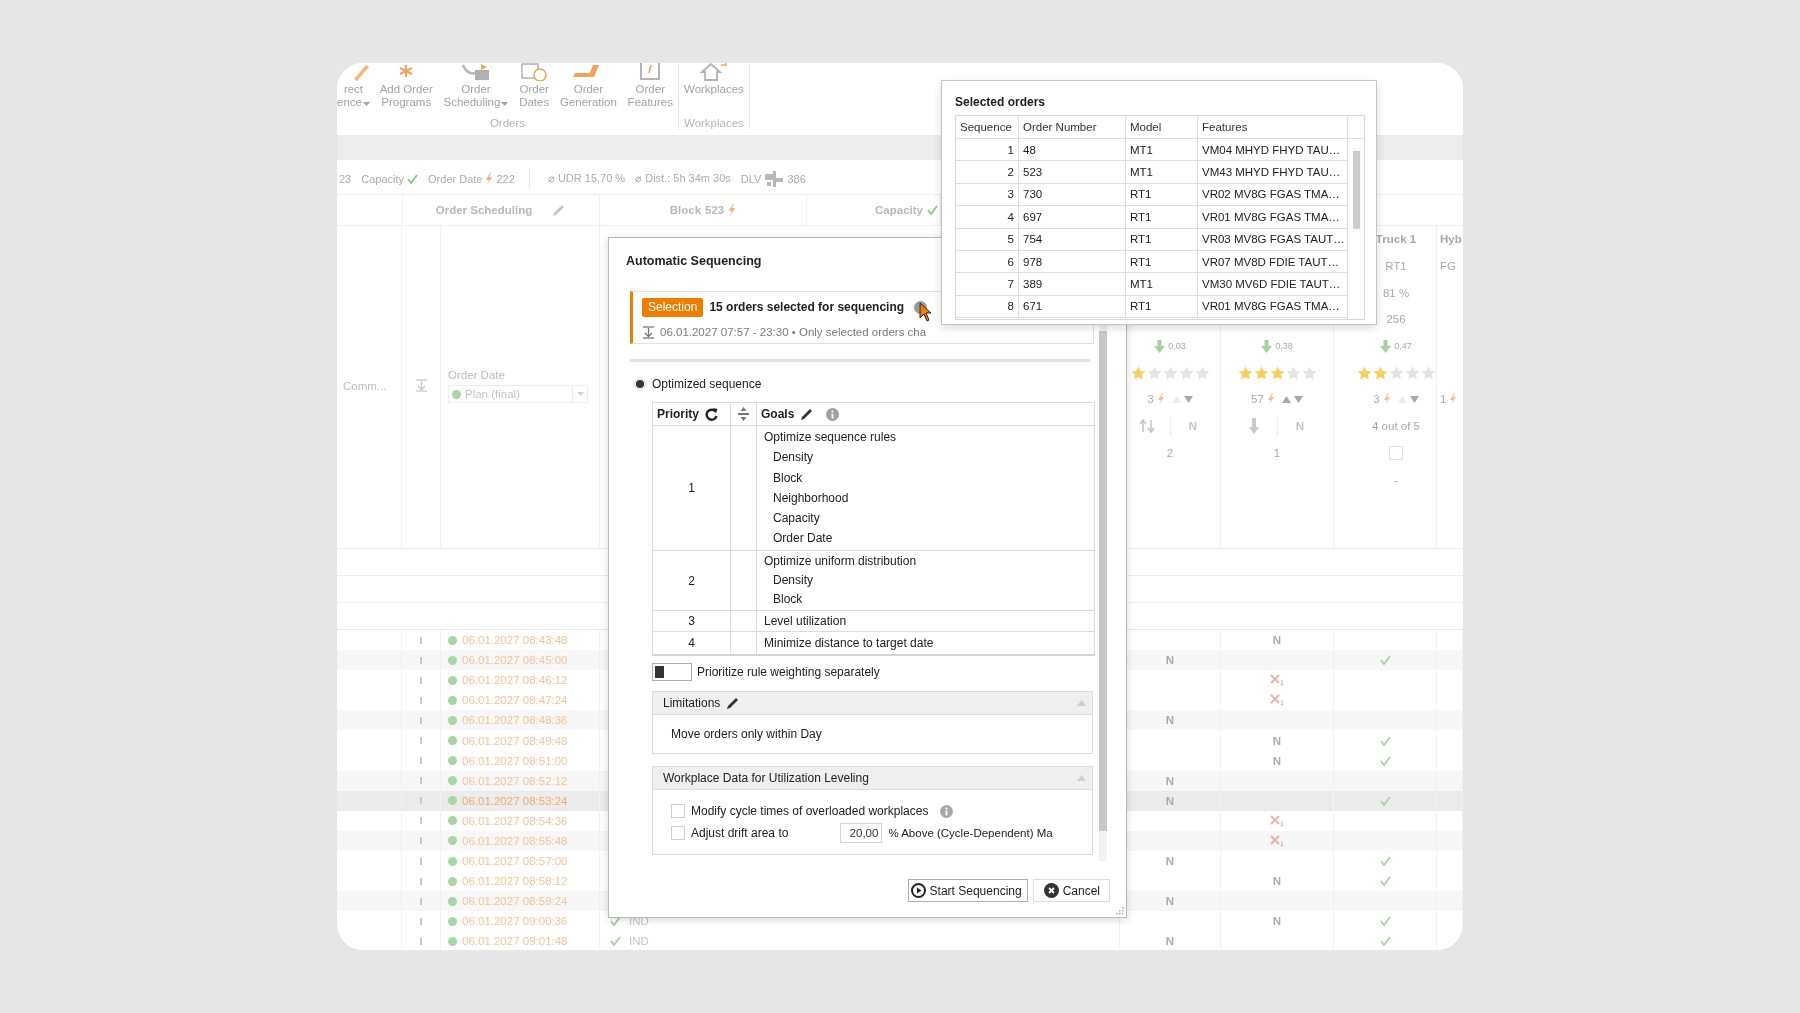 Image resolution: width=1800 pixels, height=1013 pixels. Describe the element at coordinates (1010, 239) in the screenshot. I see `table-cell: 5` at that location.